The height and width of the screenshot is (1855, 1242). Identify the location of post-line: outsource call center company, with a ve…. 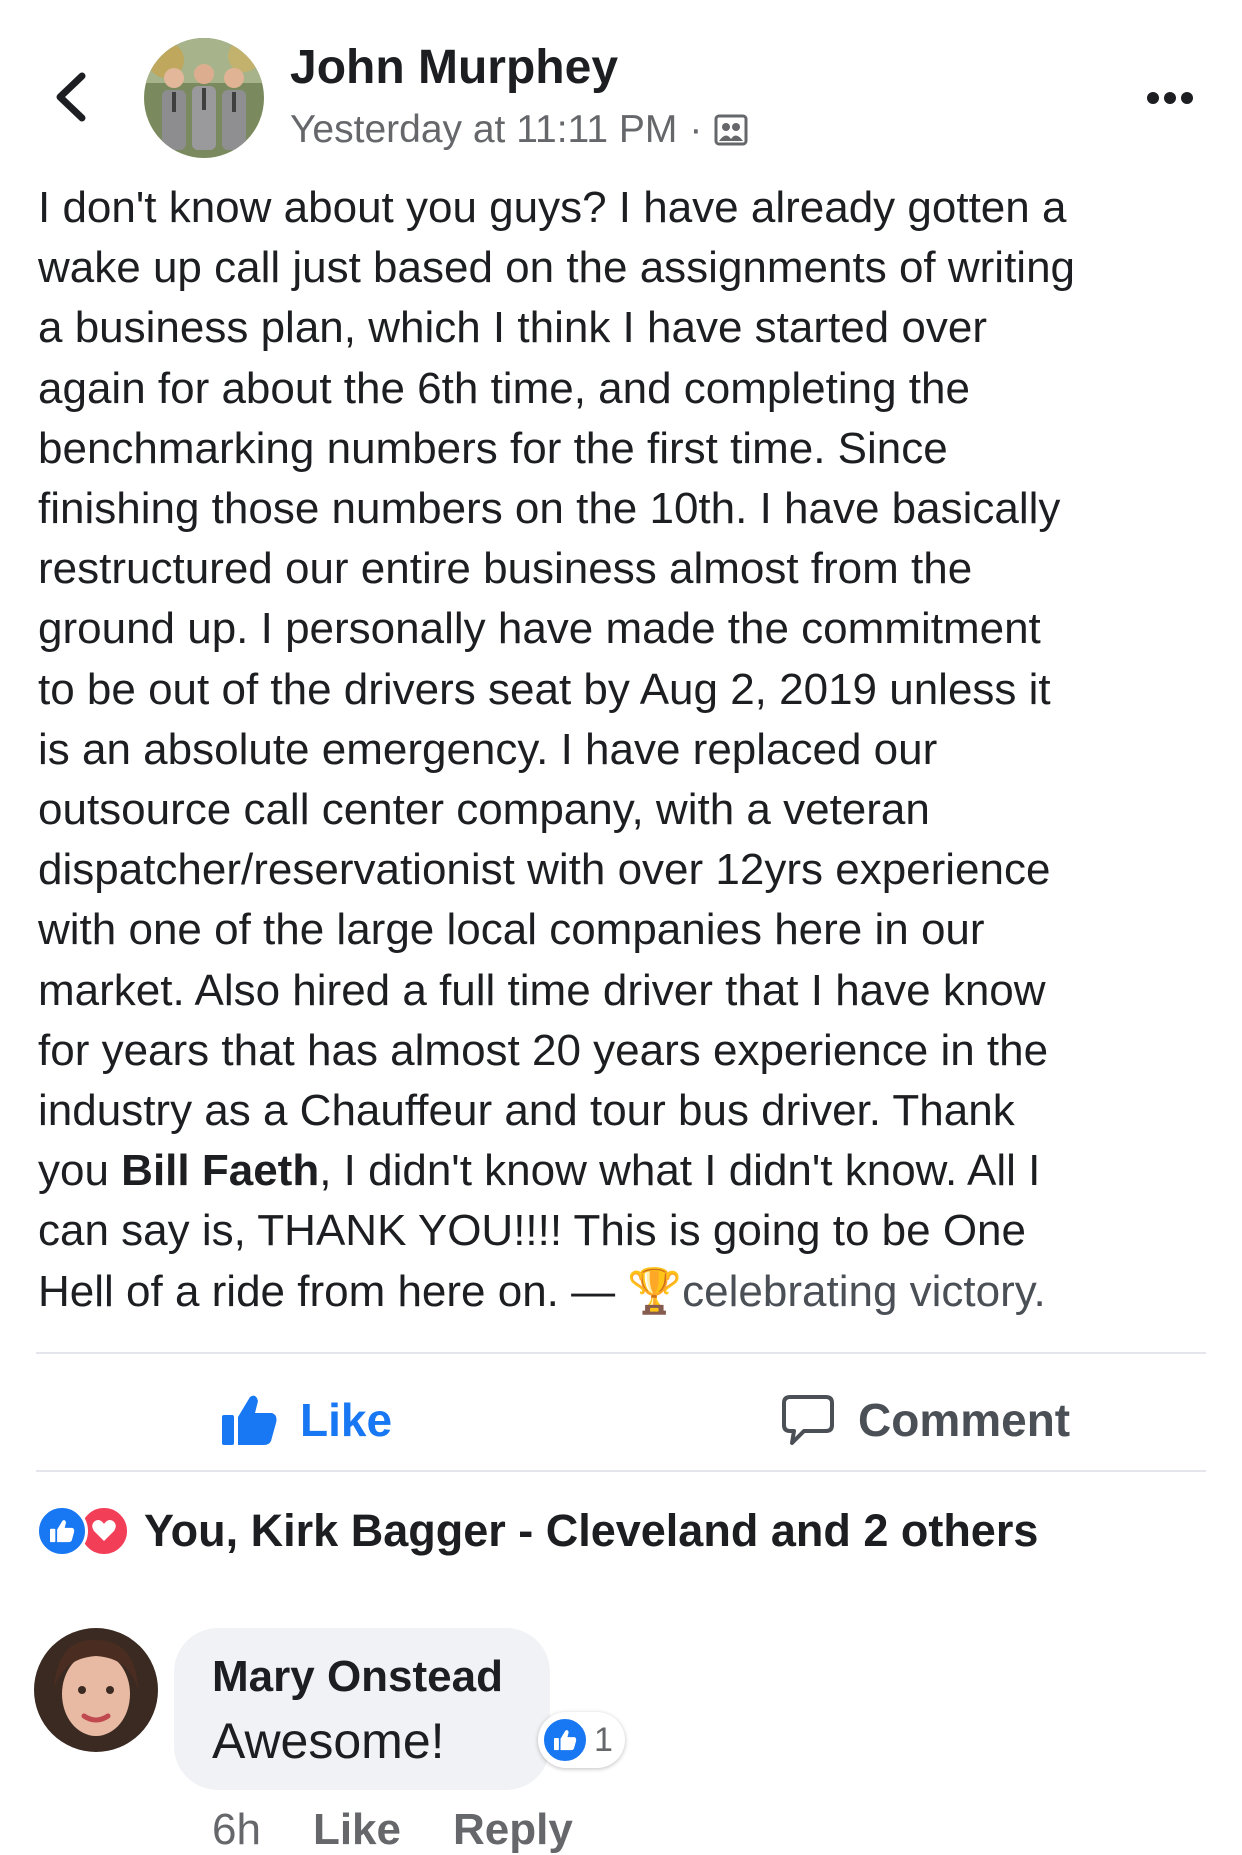
(484, 810).